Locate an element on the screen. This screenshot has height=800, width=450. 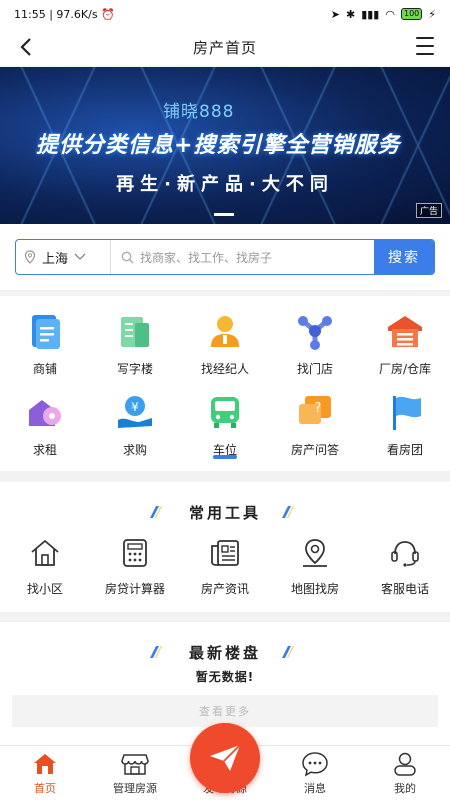
status-left: 11:55 | 97.6K/s ⏰ is located at coordinates (64, 14).